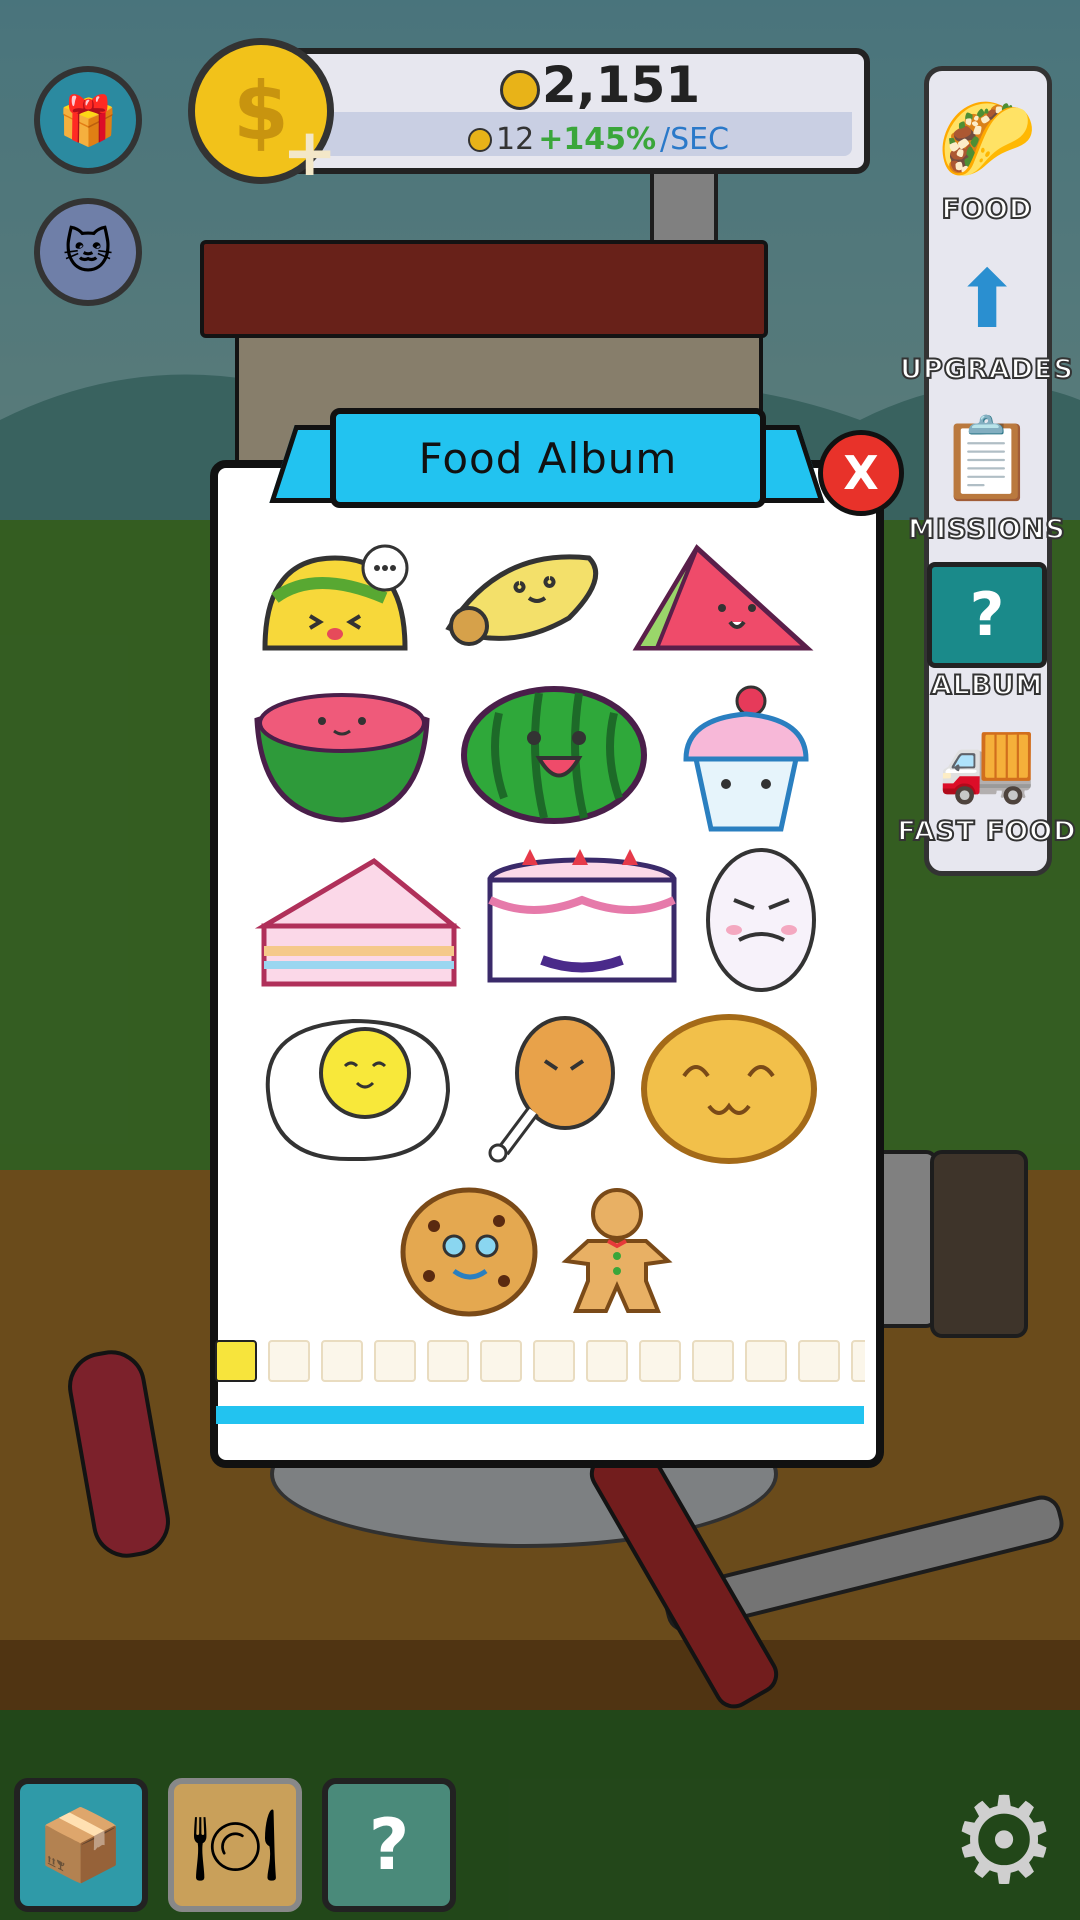  I want to click on album-scroll-bar, so click(540, 1415).